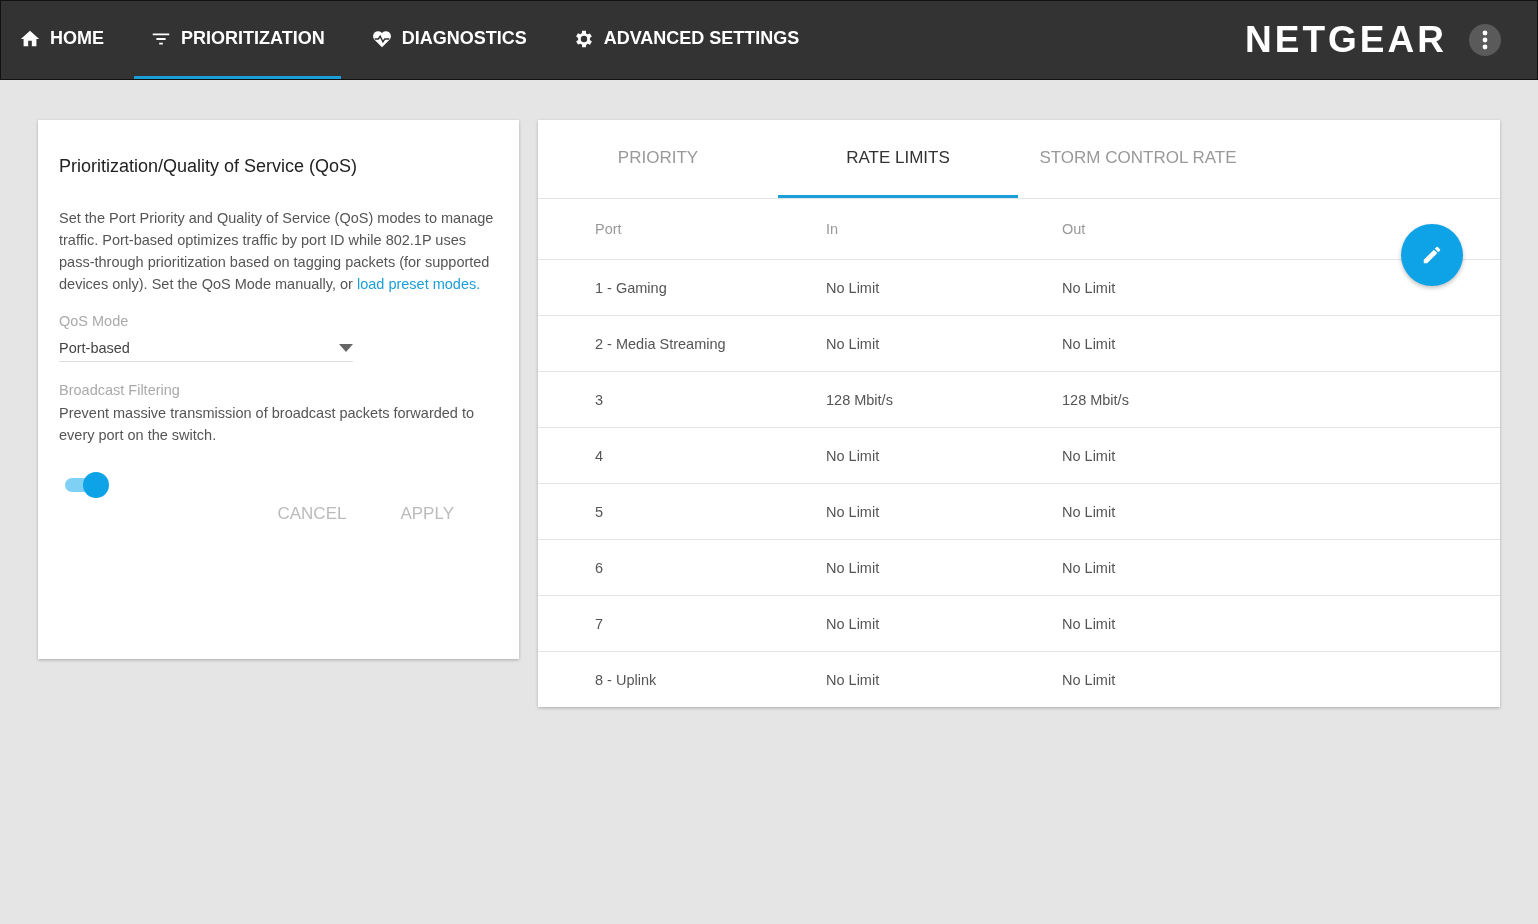  What do you see at coordinates (86, 485) in the screenshot?
I see `broadcast-filtering-toggle` at bounding box center [86, 485].